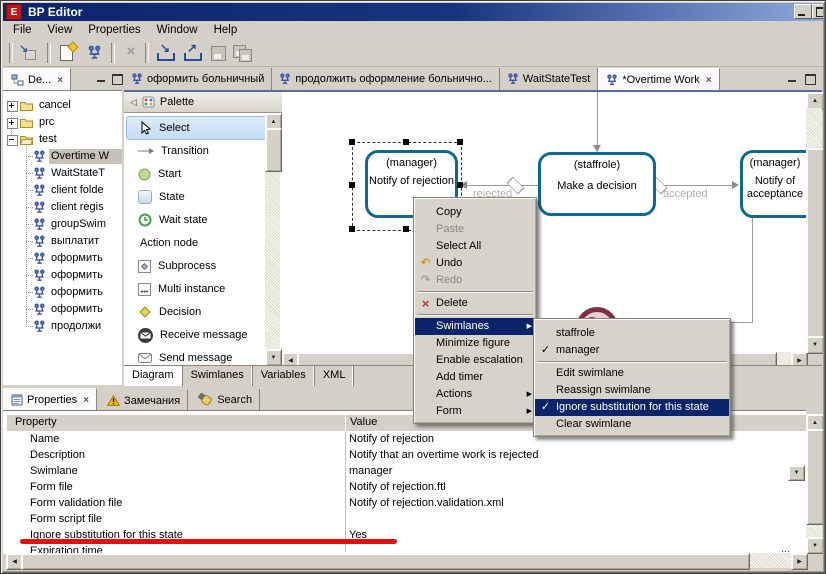 The height and width of the screenshot is (574, 826). Describe the element at coordinates (62, 326) in the screenshot. I see `tree-item-process: продолжи` at that location.